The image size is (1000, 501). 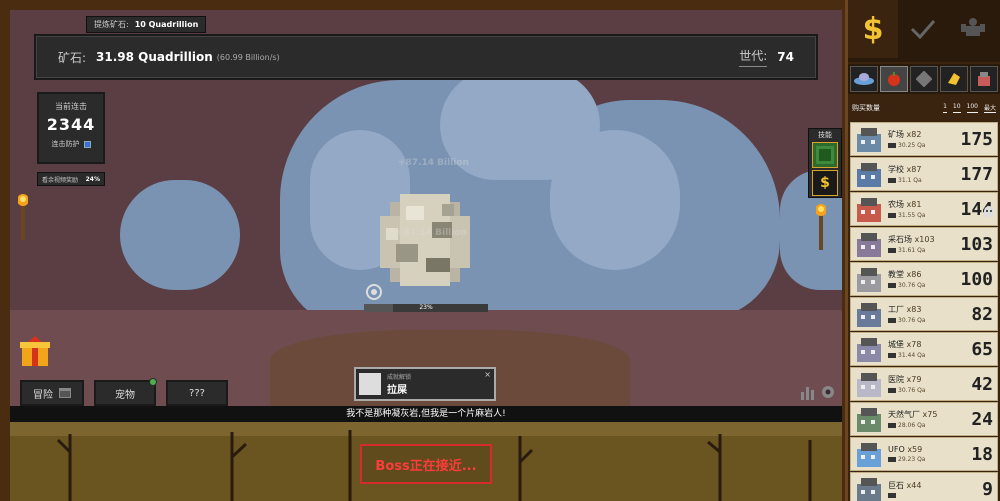 I want to click on quote-bar: 我不是那种凝灰岩,但我是一个片麻岩人!, so click(x=426, y=414).